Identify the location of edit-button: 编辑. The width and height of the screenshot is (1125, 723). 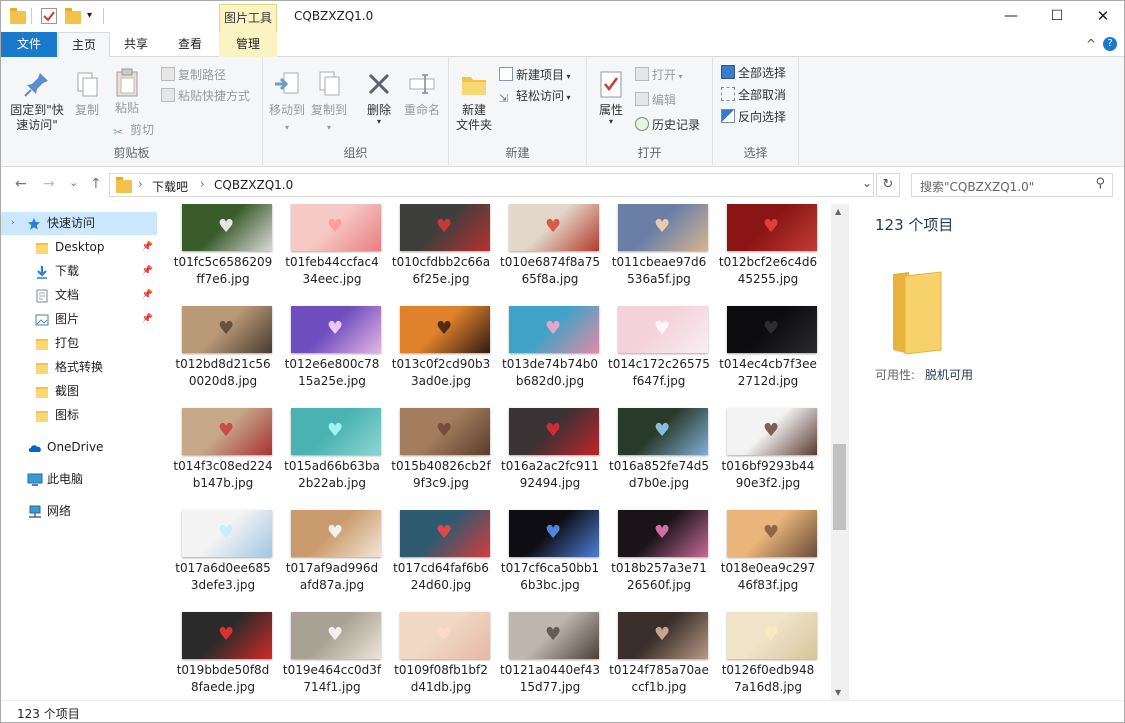
(655, 100).